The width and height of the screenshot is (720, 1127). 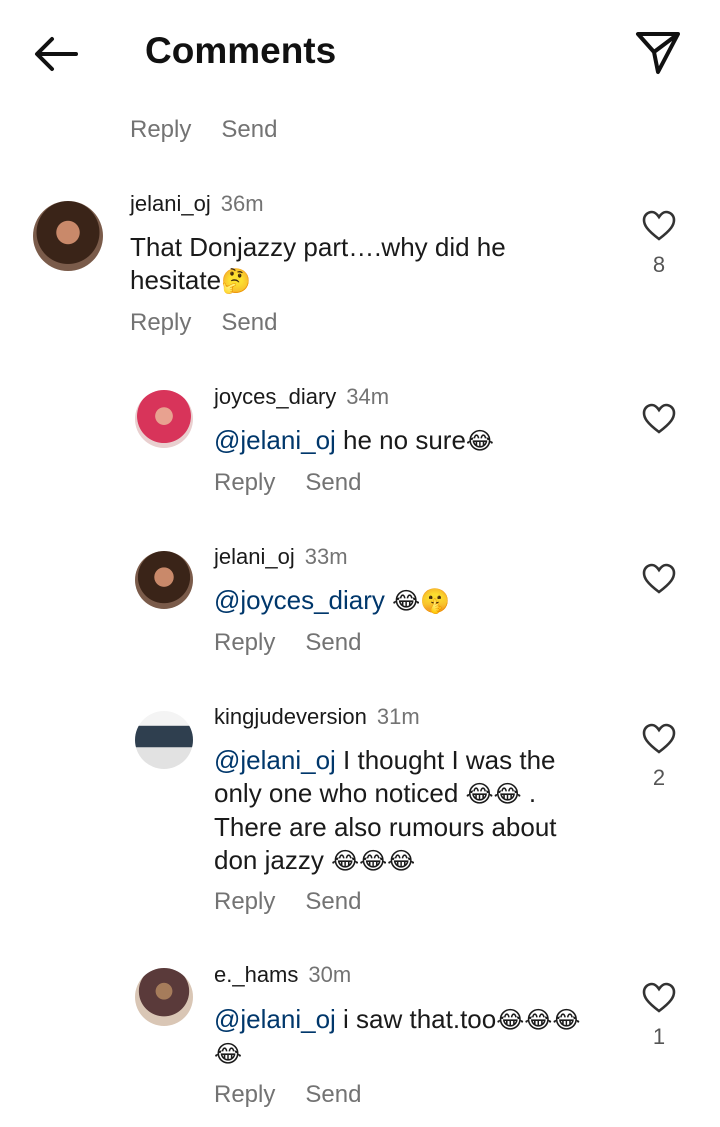 I want to click on page-title: Comments, so click(x=241, y=50).